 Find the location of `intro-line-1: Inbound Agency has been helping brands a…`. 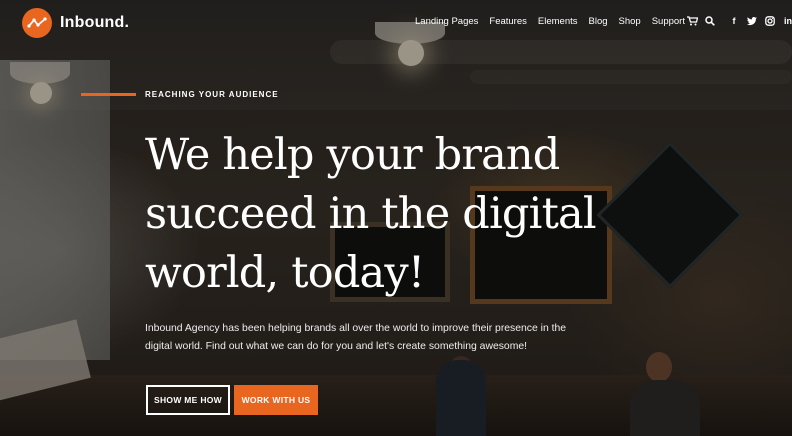

intro-line-1: Inbound Agency has been helping brands a… is located at coordinates (356, 328).